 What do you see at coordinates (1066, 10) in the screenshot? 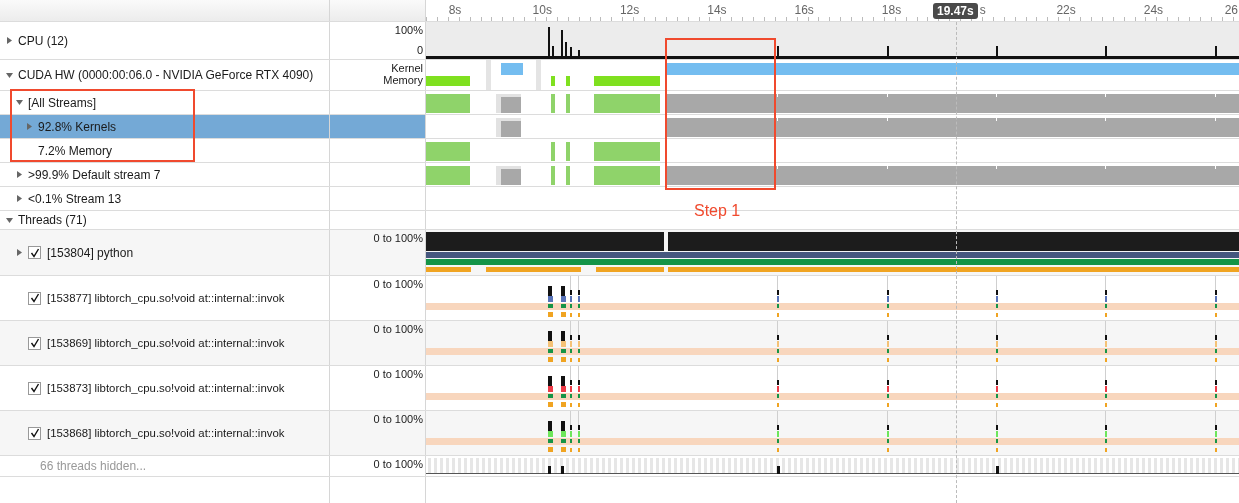
I see `tick-label: 22s` at bounding box center [1066, 10].